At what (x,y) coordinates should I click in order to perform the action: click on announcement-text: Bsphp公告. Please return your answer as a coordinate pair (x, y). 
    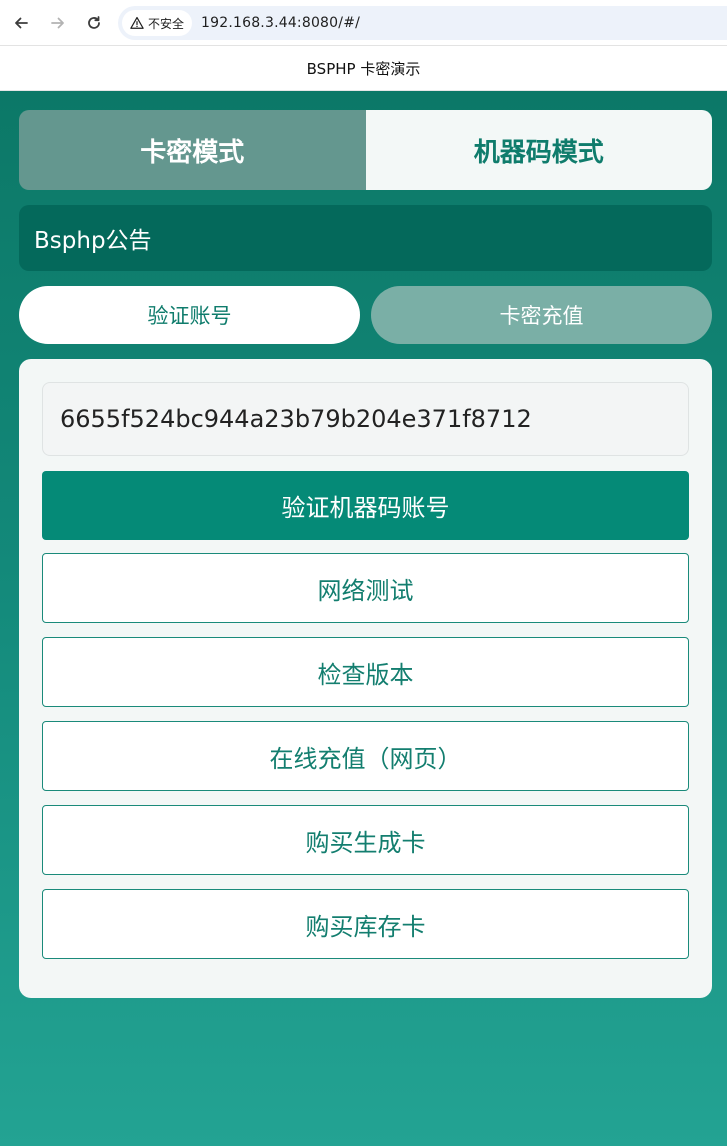
    Looking at the image, I should click on (93, 241).